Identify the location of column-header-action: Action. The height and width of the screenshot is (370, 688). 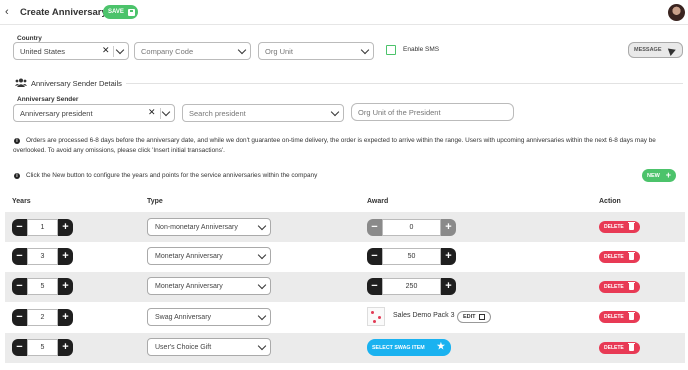
(610, 201).